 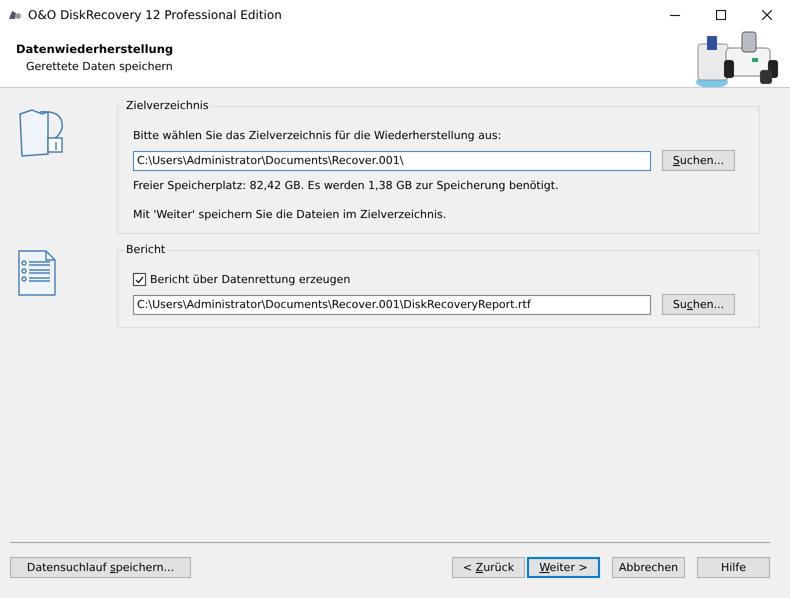 I want to click on prompt-text: Bitte wählen Sie das Zielverzeichnis für die Wiederherstellung aus:, so click(x=317, y=135).